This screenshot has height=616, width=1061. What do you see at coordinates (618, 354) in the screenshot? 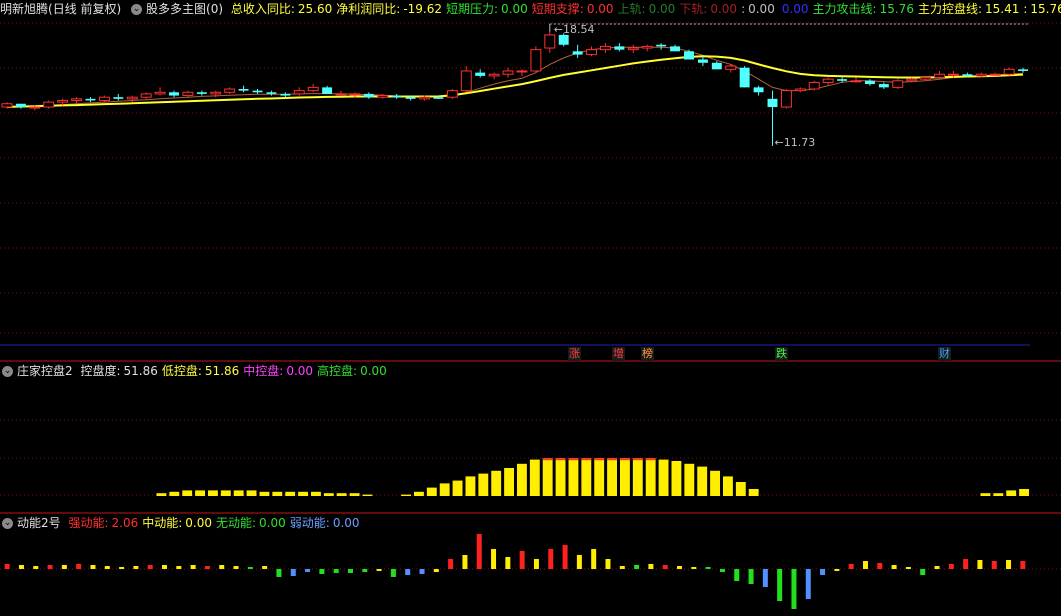
I see `event-marker: 增` at bounding box center [618, 354].